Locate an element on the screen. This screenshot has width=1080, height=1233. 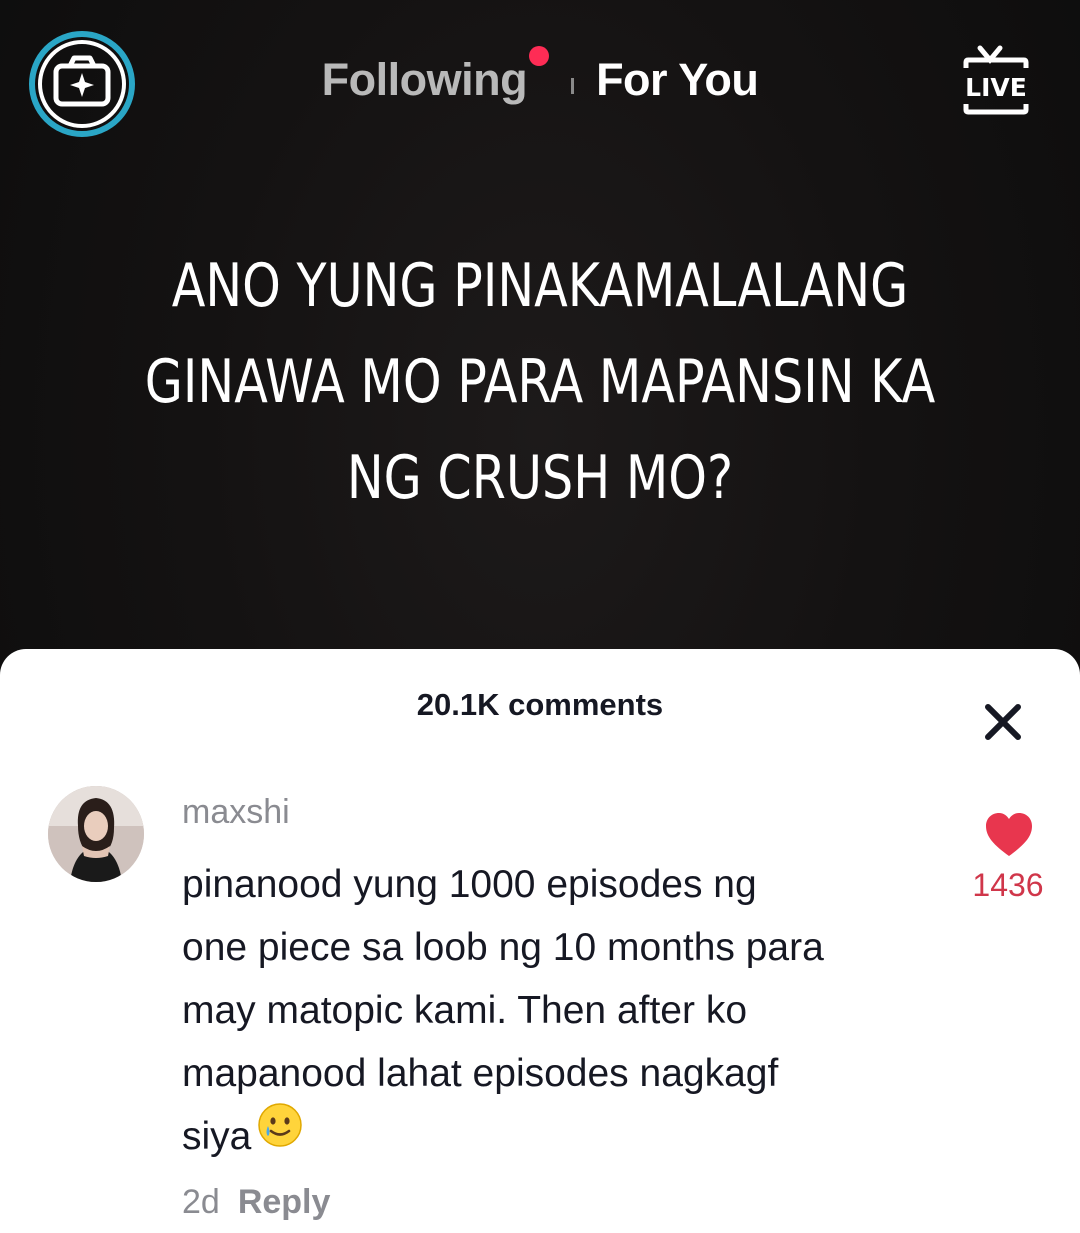
comment-meta: 2d Reply is located at coordinates (256, 1202).